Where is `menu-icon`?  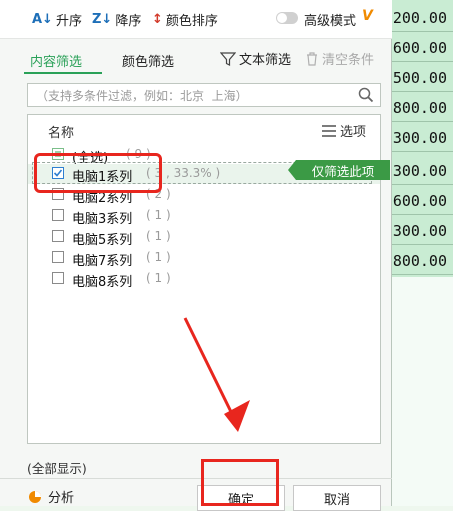
menu-icon is located at coordinates (329, 130).